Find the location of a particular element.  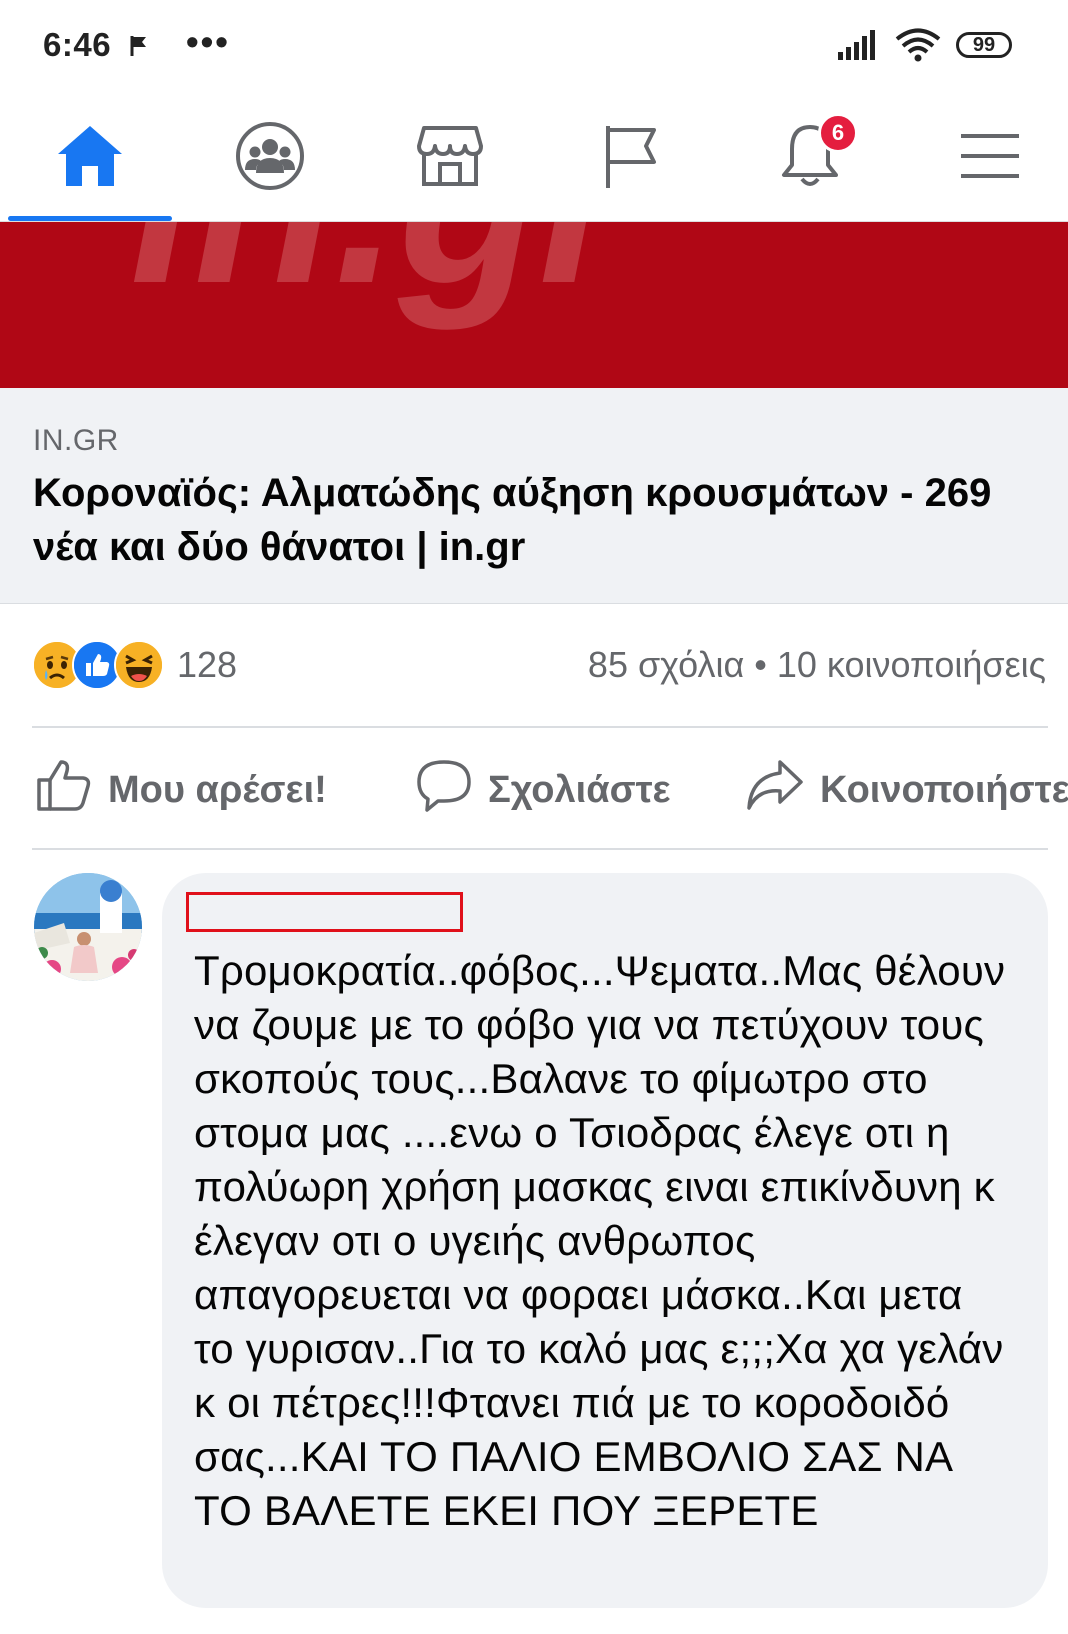

tab-groups is located at coordinates (270, 158).